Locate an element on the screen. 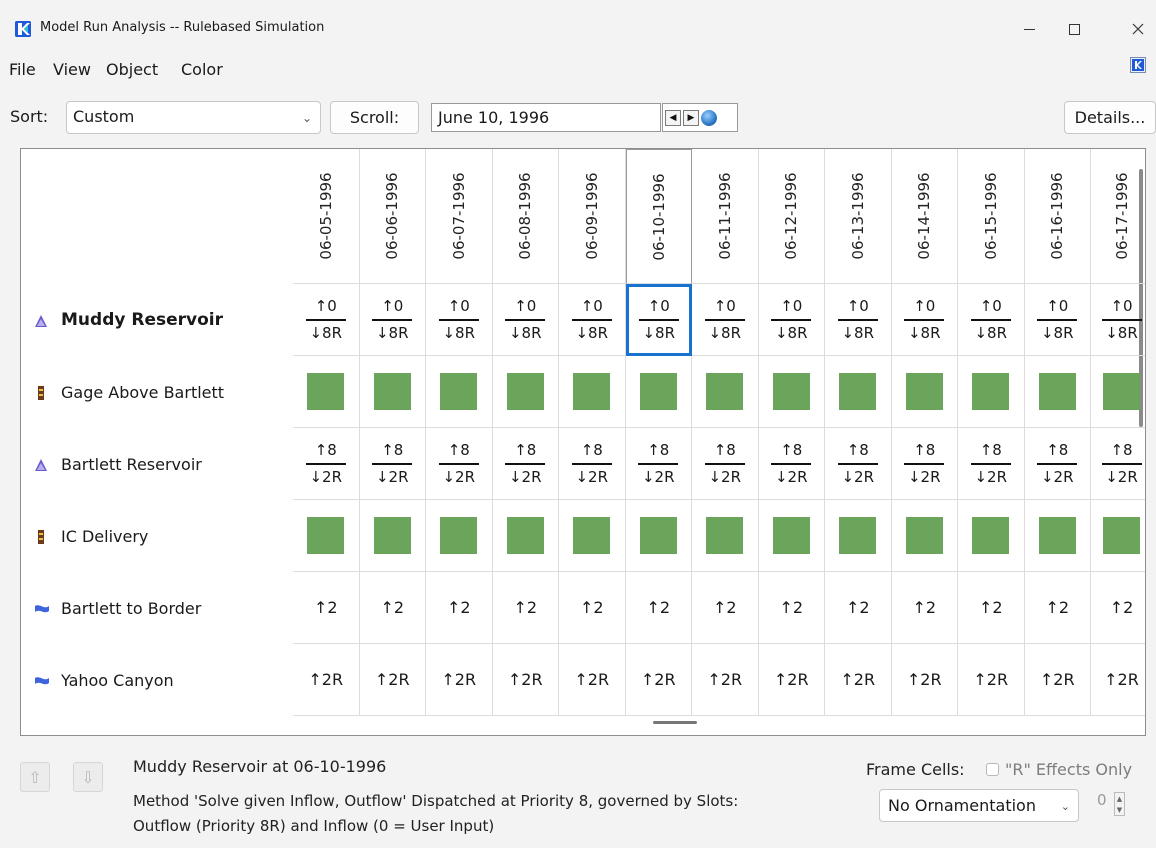 Image resolution: width=1156 pixels, height=848 pixels. row-label-bartlett-to-border: Bartlett to Border is located at coordinates (117, 608).